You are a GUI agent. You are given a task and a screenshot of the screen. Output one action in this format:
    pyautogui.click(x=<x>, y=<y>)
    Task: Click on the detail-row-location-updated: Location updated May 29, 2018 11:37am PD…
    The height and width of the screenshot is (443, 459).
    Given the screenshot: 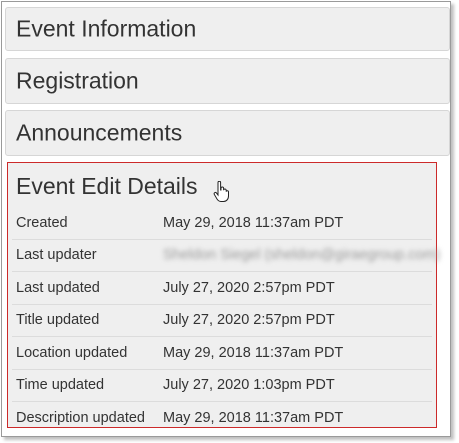 What is the action you would take?
    pyautogui.click(x=222, y=353)
    